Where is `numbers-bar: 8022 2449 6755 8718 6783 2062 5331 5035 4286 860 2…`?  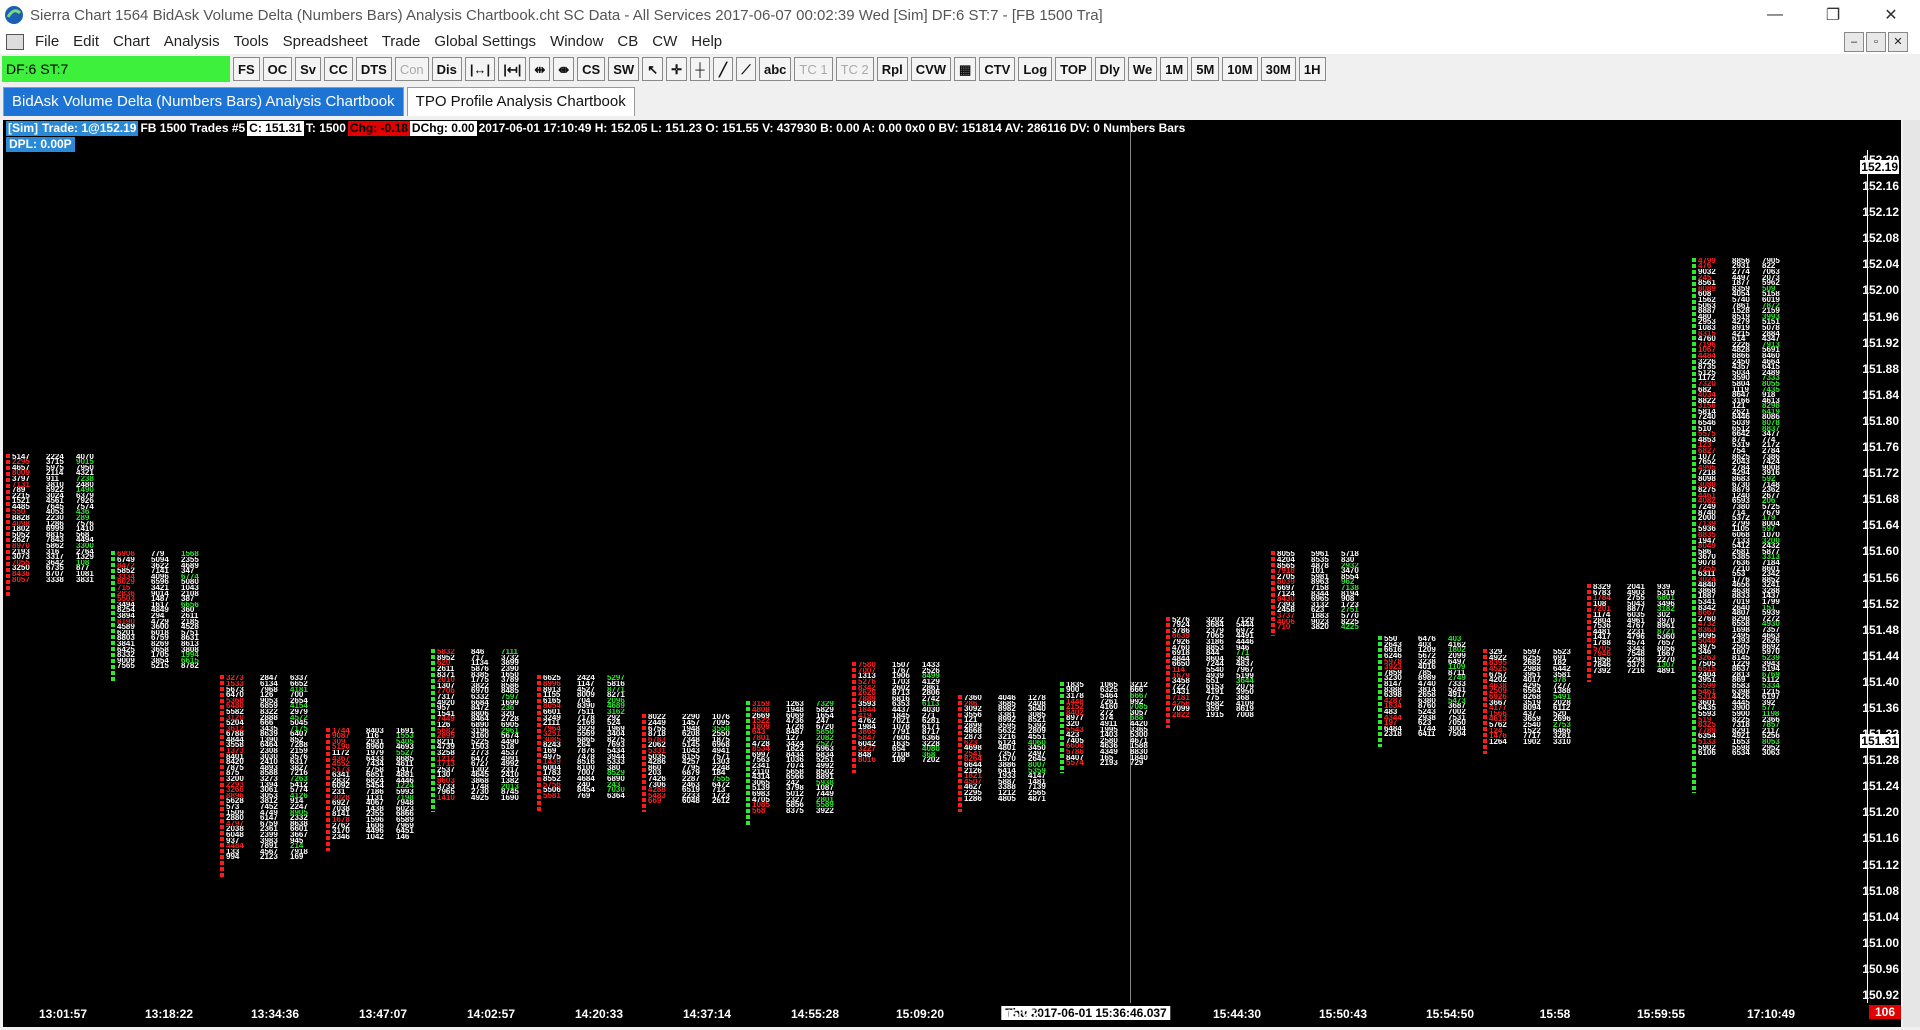
numbers-bar: 8022 2449 6755 8718 6783 2062 5331 5035 4286 860 2… is located at coordinates (690, 763).